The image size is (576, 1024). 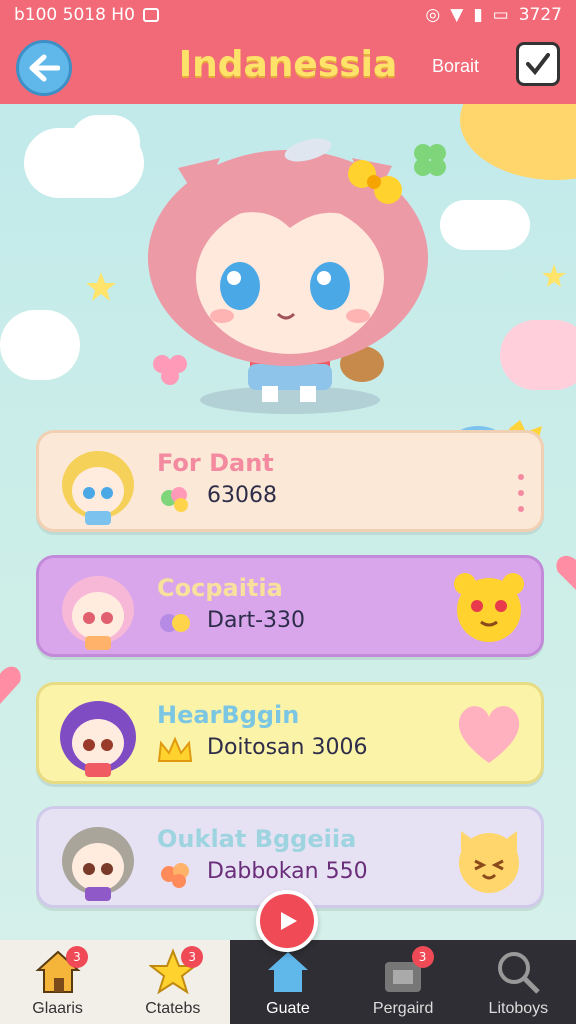 I want to click on nav-item-home: 3 Glaaris, so click(x=58, y=982).